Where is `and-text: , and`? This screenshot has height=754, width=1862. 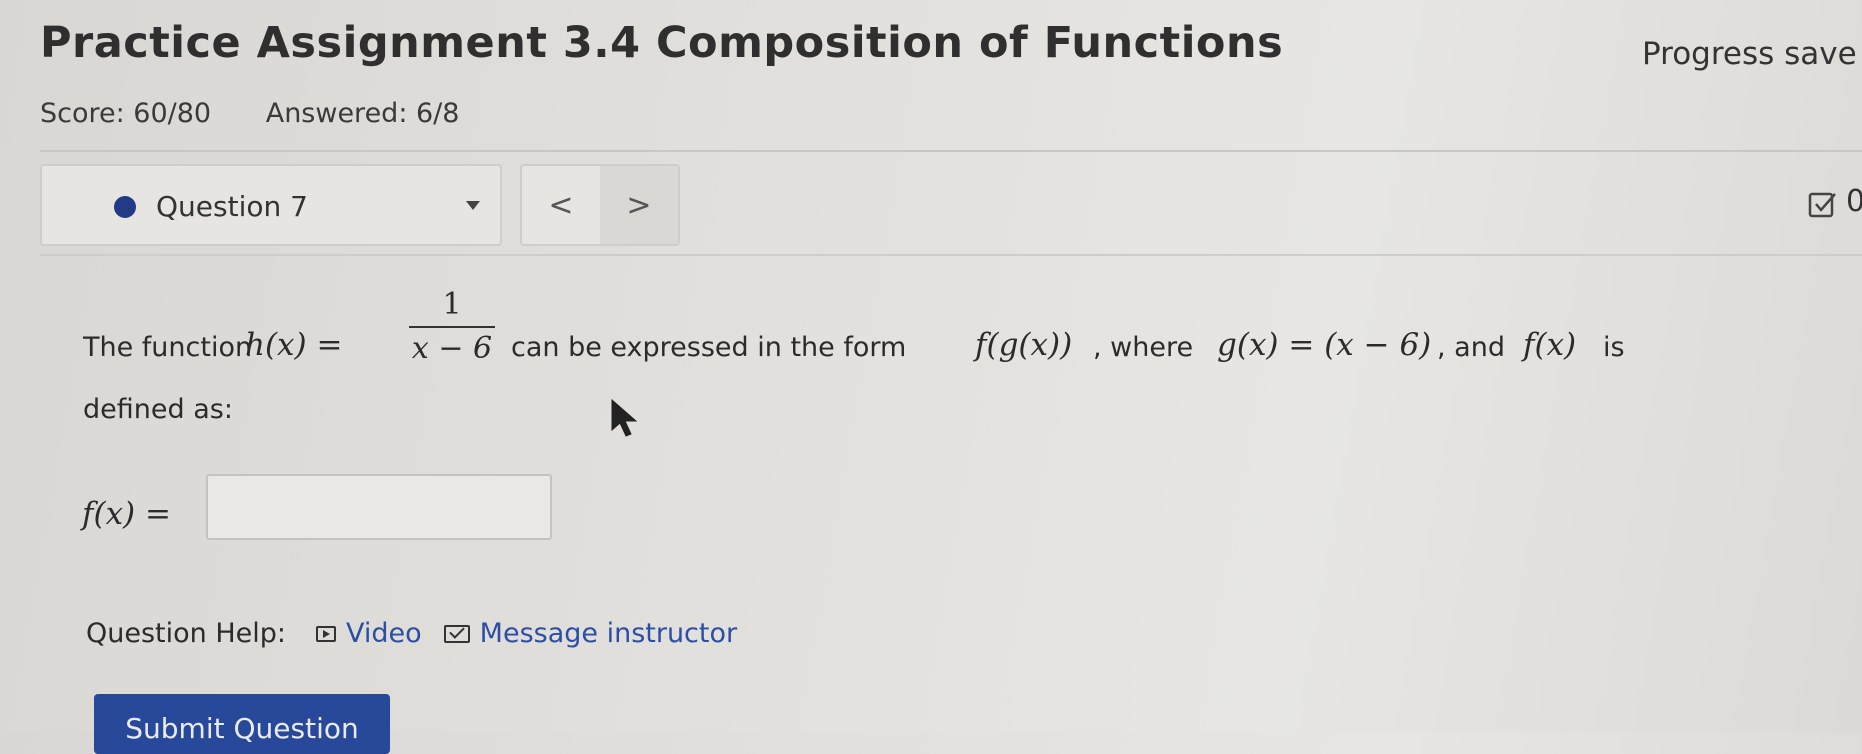
and-text: , and is located at coordinates (1471, 347).